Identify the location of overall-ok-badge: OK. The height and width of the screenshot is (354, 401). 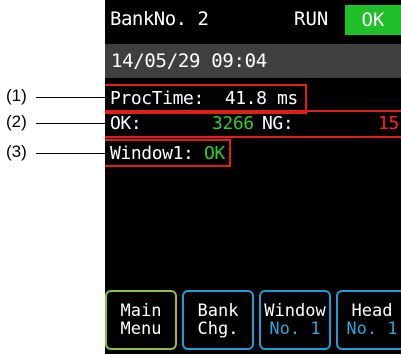
(373, 20).